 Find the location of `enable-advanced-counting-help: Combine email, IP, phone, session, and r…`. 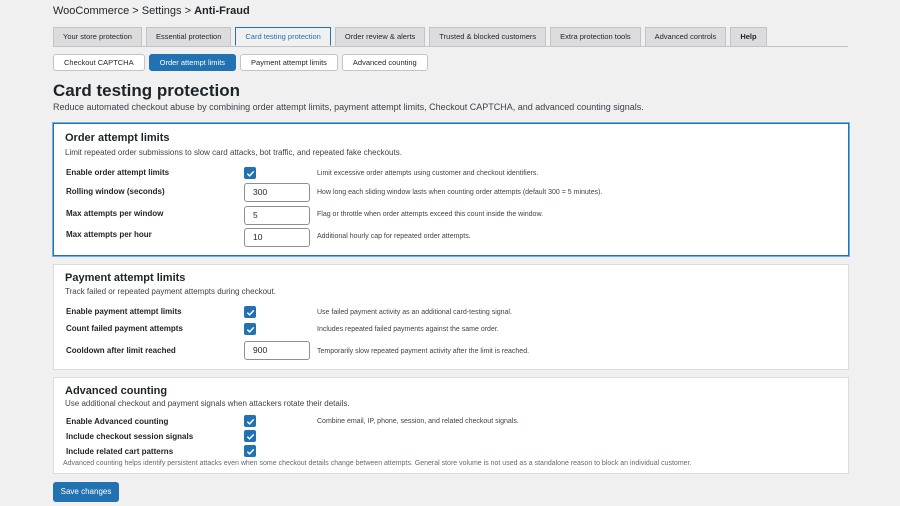

enable-advanced-counting-help: Combine email, IP, phone, session, and r… is located at coordinates (418, 421).